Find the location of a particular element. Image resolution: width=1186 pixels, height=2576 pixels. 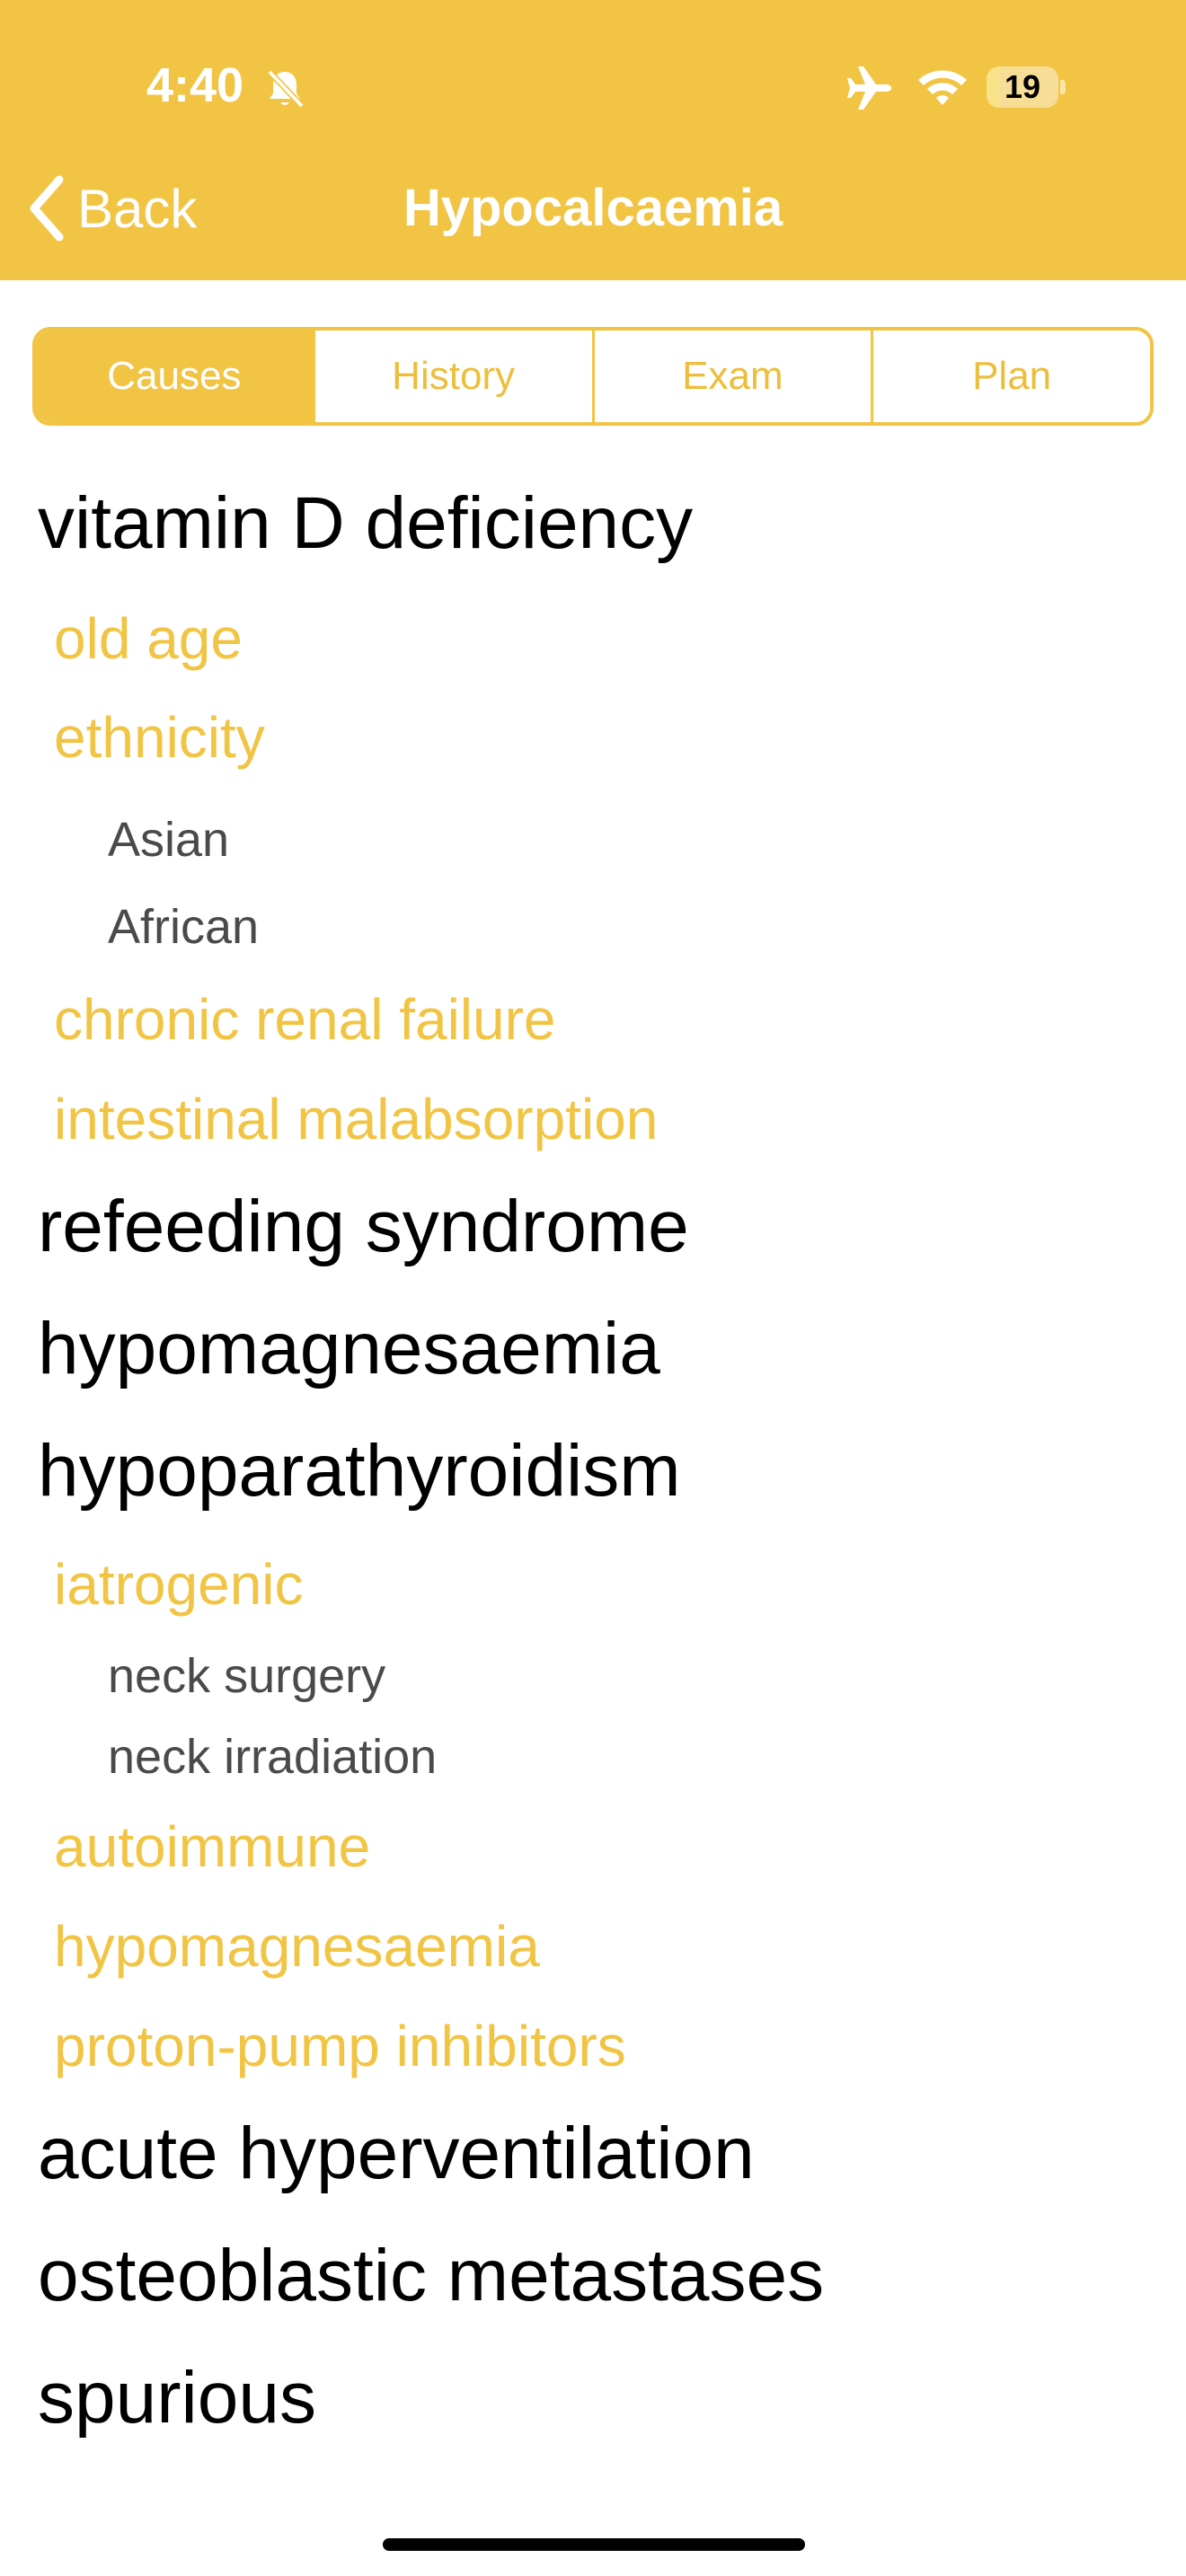

list-item: spurious is located at coordinates (177, 2398).